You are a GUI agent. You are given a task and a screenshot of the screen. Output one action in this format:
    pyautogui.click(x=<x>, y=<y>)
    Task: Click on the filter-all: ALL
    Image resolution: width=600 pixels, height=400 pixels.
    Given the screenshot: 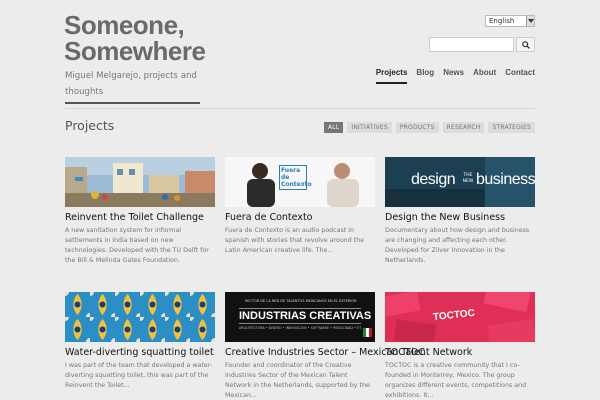 What is the action you would take?
    pyautogui.click(x=334, y=127)
    